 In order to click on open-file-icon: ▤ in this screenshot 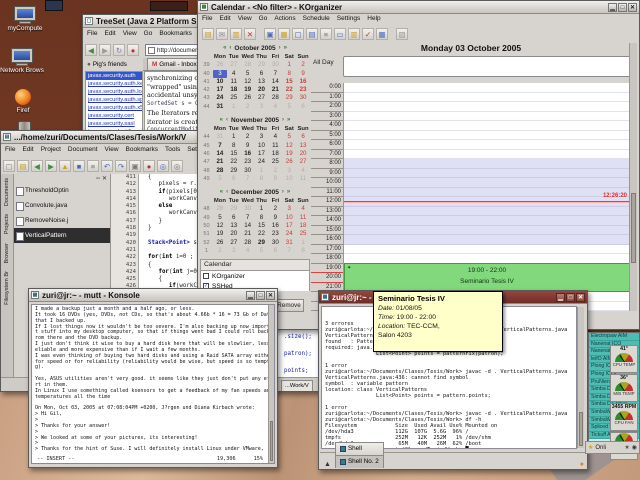, I will do `click(23, 166)`.